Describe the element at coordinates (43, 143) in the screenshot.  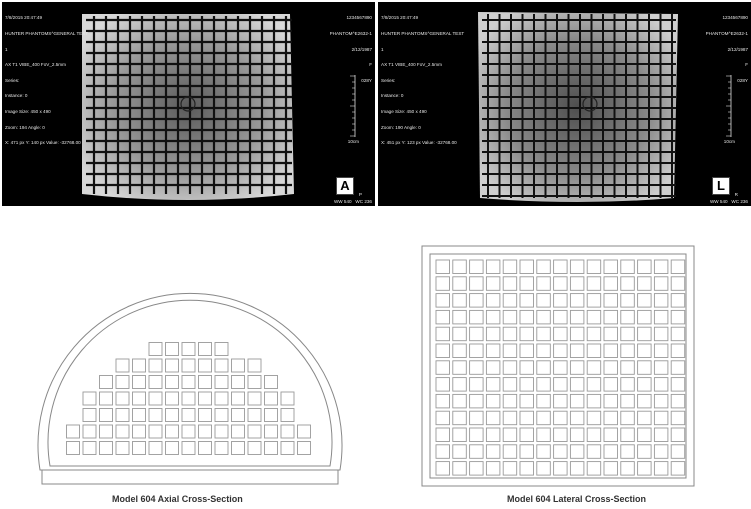
I see `info-line: X: 471 px Y: 140 px Value: -32768.00` at that location.